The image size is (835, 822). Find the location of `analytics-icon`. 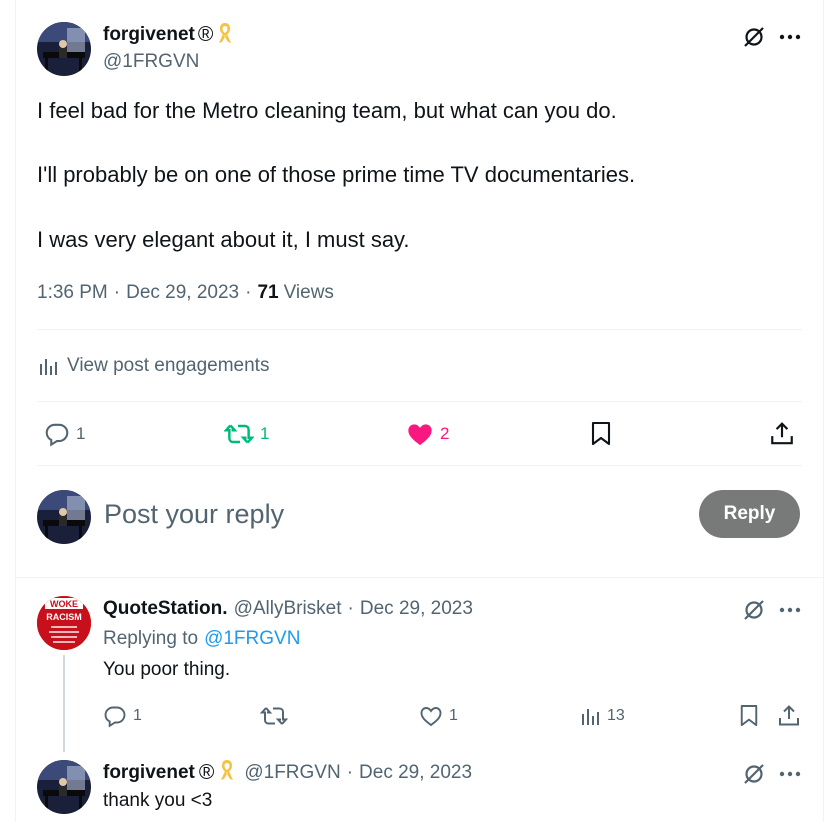

analytics-icon is located at coordinates (48, 367).